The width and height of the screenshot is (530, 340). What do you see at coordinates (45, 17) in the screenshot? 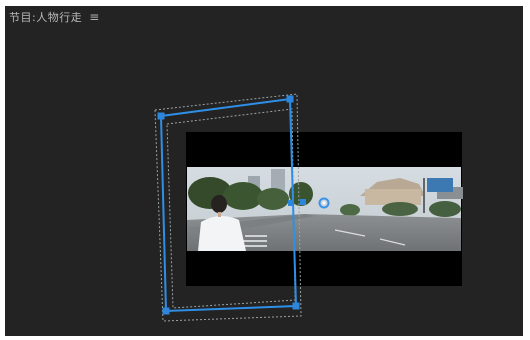
I see `panel-title: 节目:人物行走` at bounding box center [45, 17].